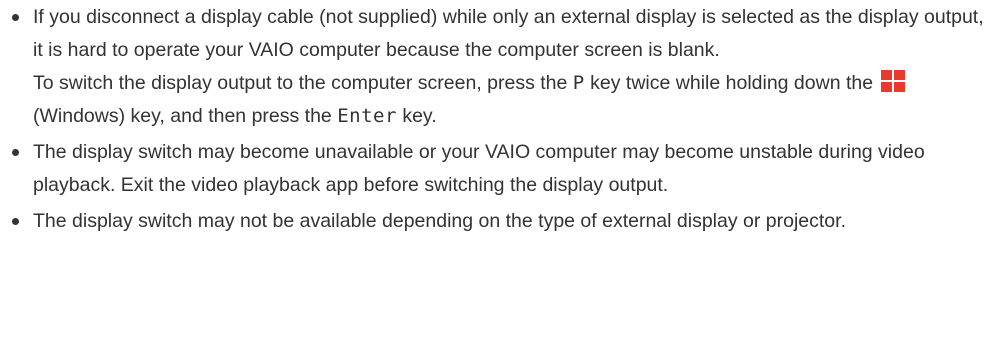 This screenshot has width=998, height=343. What do you see at coordinates (416, 116) in the screenshot?
I see `instruction-text: key.` at bounding box center [416, 116].